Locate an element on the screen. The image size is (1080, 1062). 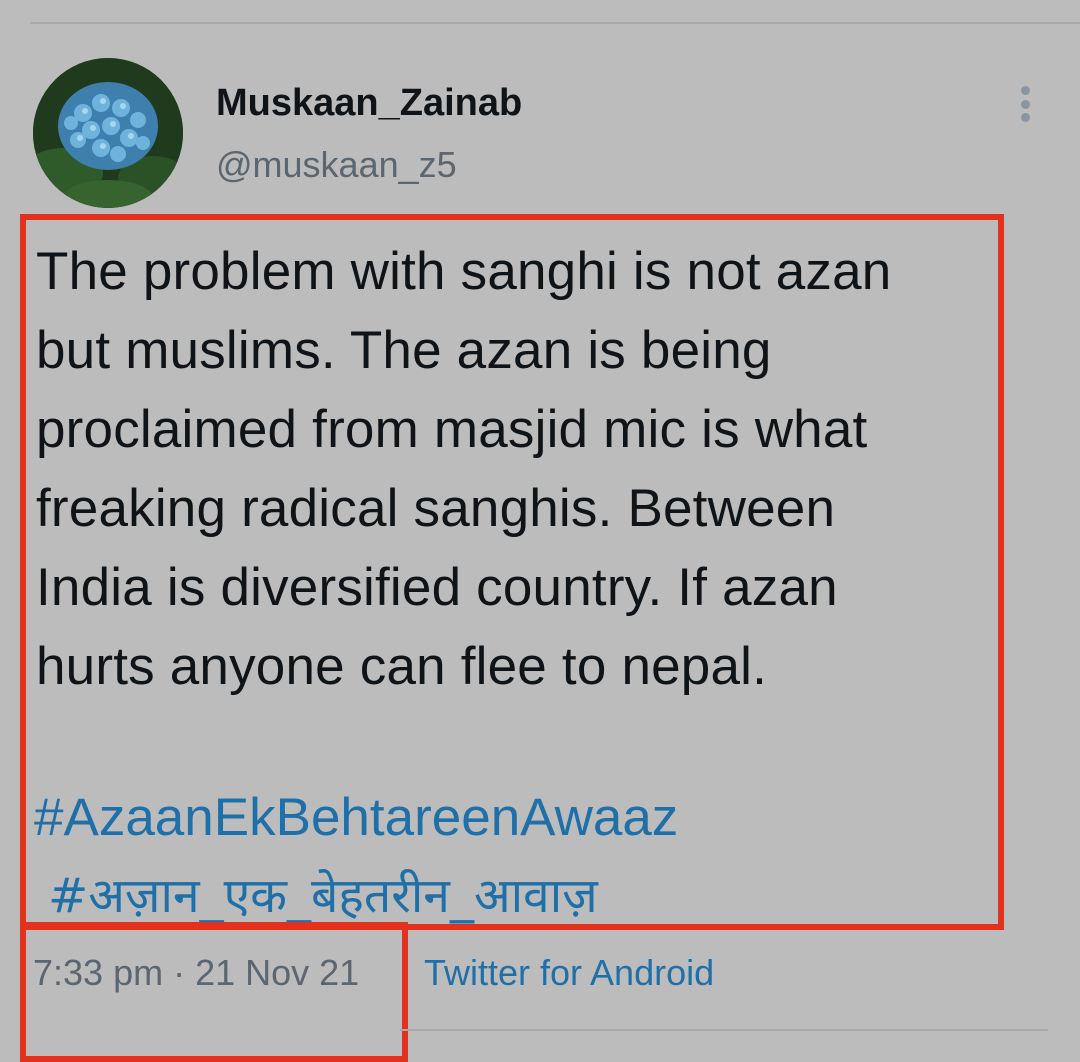
bottom-divider is located at coordinates (724, 1030).